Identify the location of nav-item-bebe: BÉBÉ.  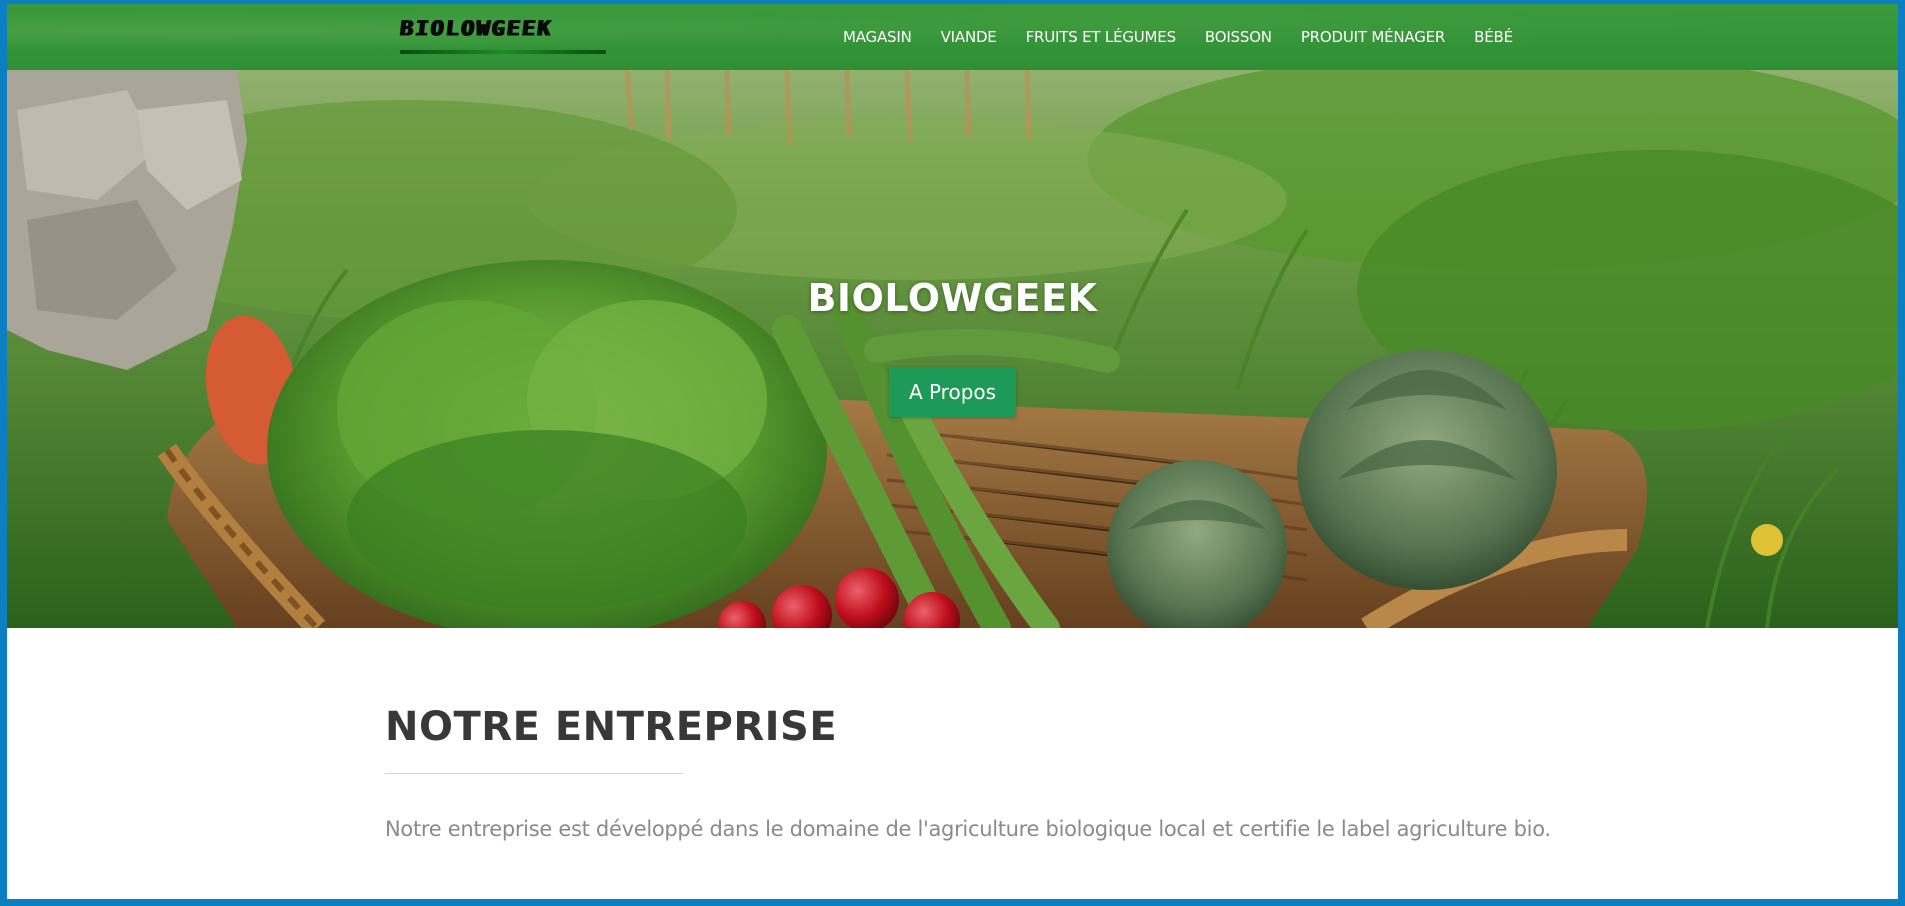
(1493, 37).